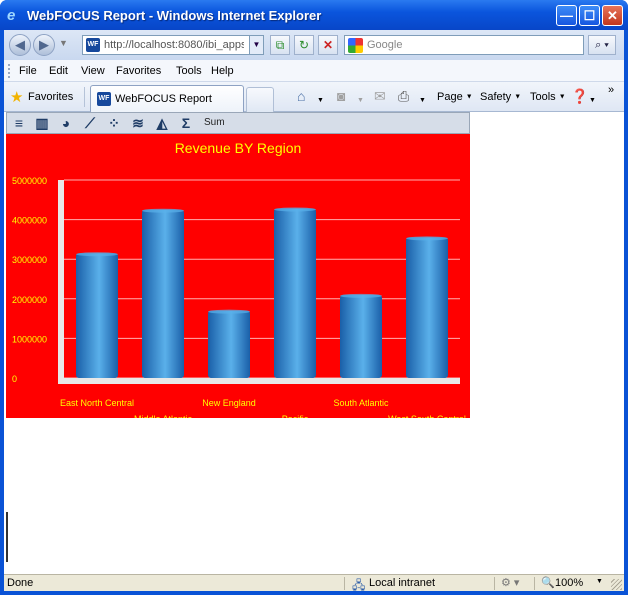 This screenshot has width=628, height=597. Describe the element at coordinates (114, 123) in the screenshot. I see `scatter-chart-icon: ⁘` at that location.